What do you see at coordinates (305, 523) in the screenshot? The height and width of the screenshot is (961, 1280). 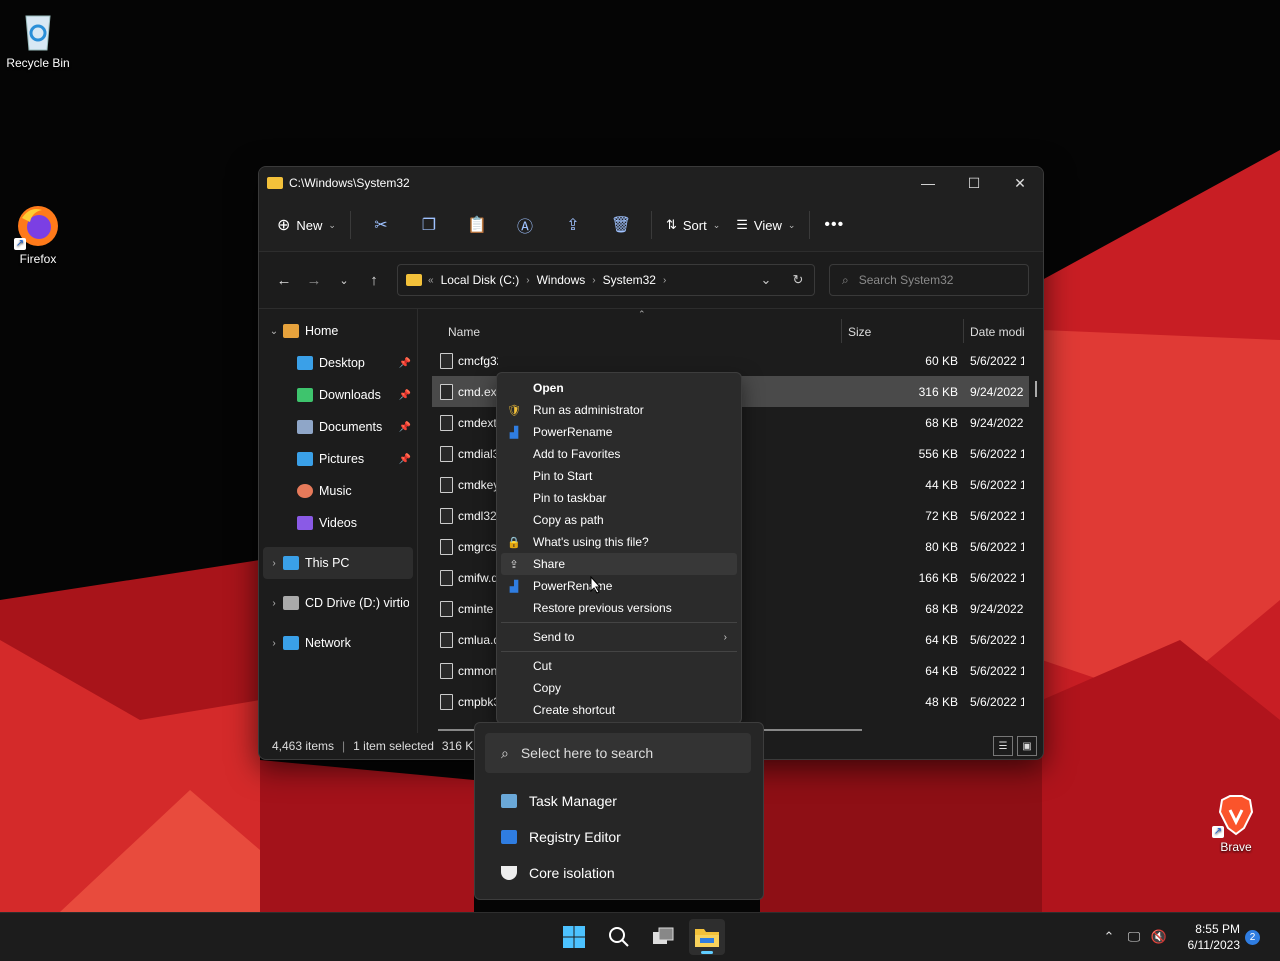 I see `videos-icon` at bounding box center [305, 523].